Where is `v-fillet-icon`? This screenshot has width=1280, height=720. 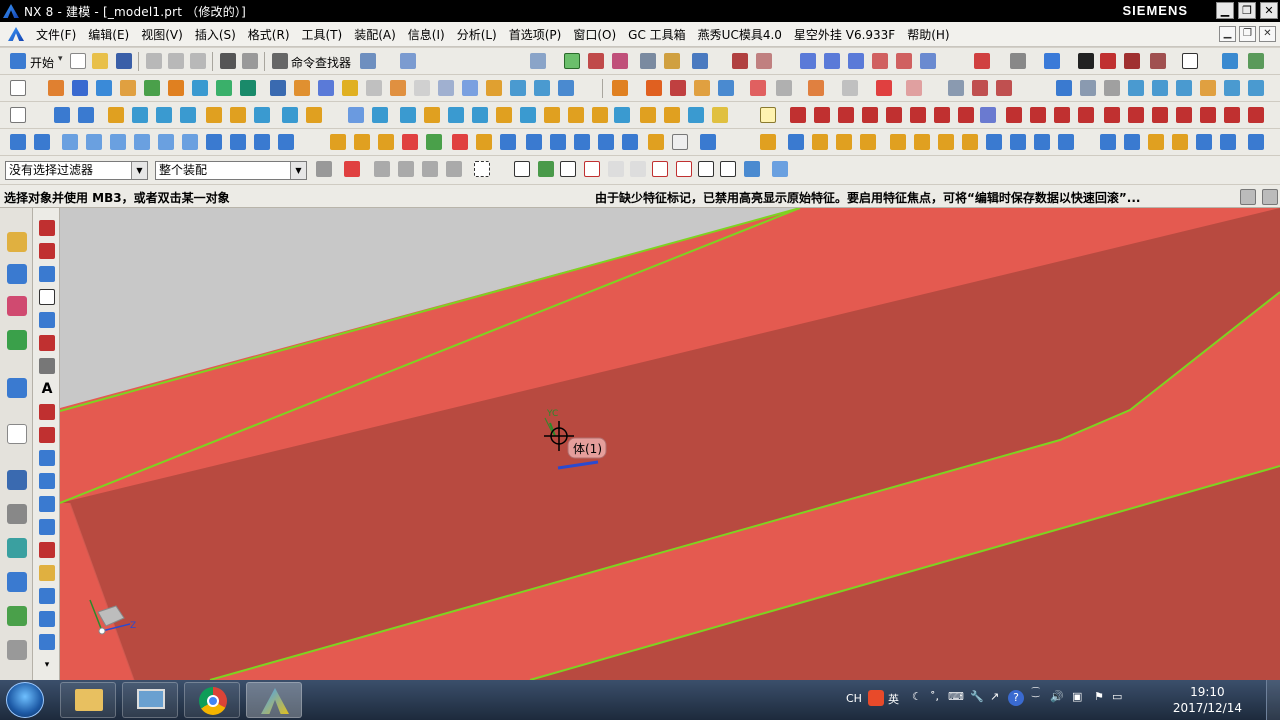
v-fillet-icon is located at coordinates (47, 412).